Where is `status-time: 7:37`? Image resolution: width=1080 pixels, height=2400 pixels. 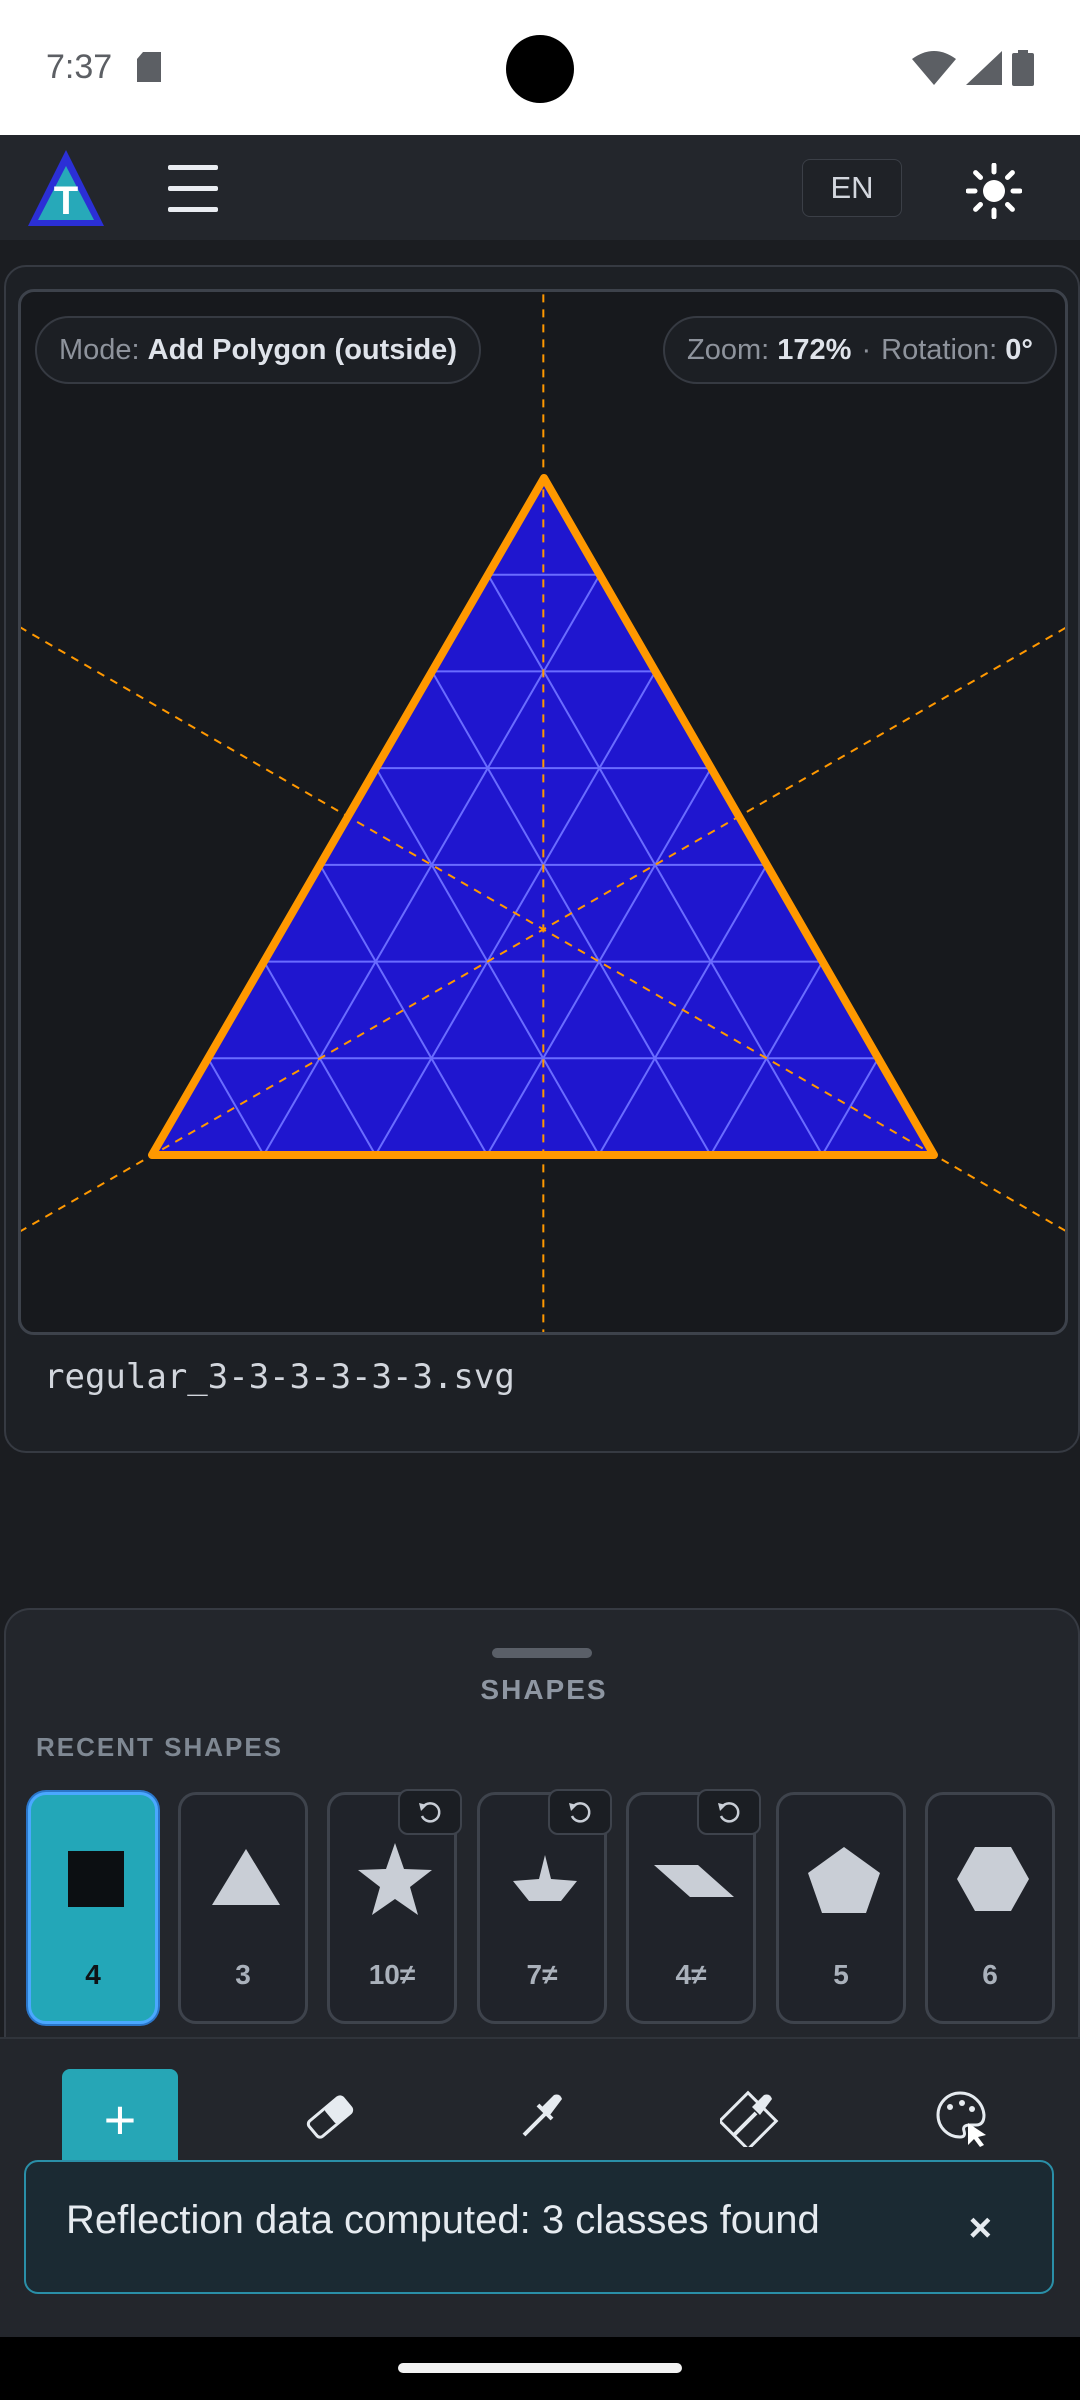 status-time: 7:37 is located at coordinates (79, 67).